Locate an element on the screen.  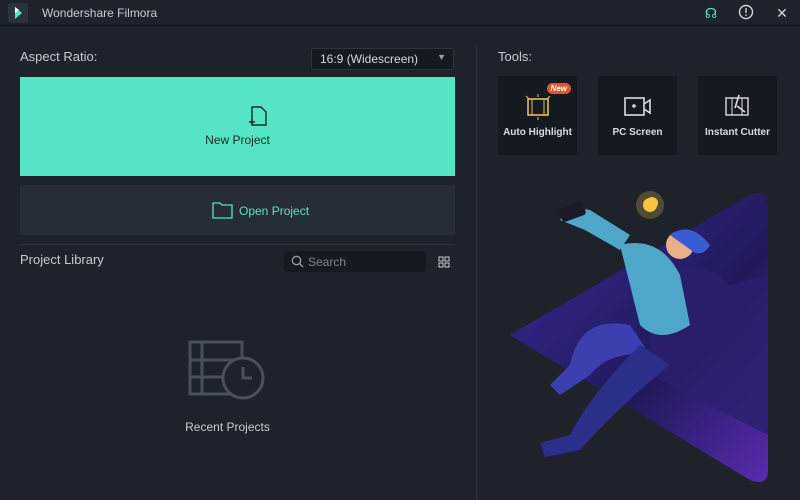
tool-auto-highlight: New Auto Highlight is located at coordinates (537, 115).